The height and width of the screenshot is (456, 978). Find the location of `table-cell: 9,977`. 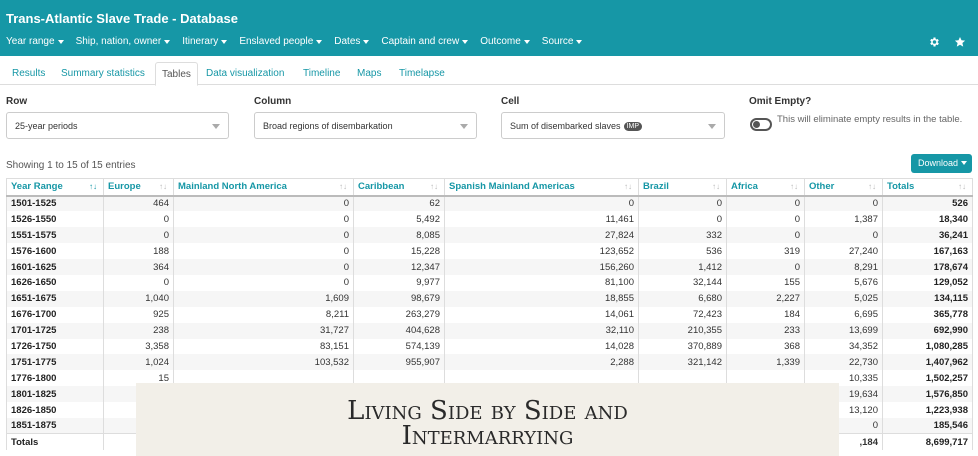

table-cell: 9,977 is located at coordinates (399, 282).